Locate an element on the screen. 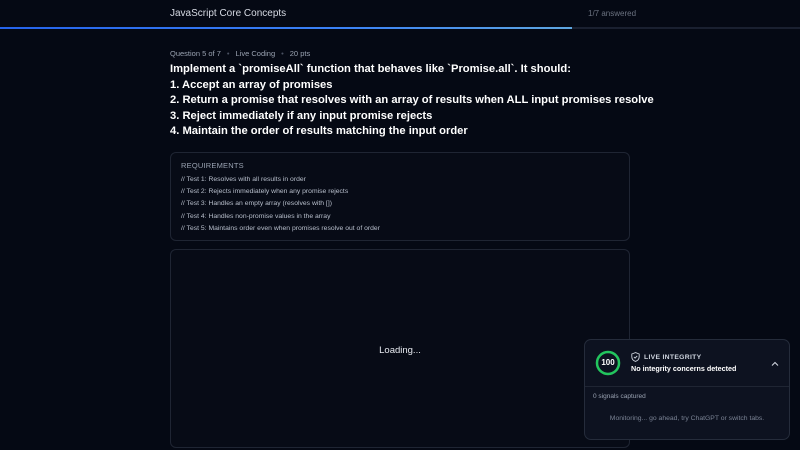 The width and height of the screenshot is (800, 450). chevron-up-icon is located at coordinates (775, 363).